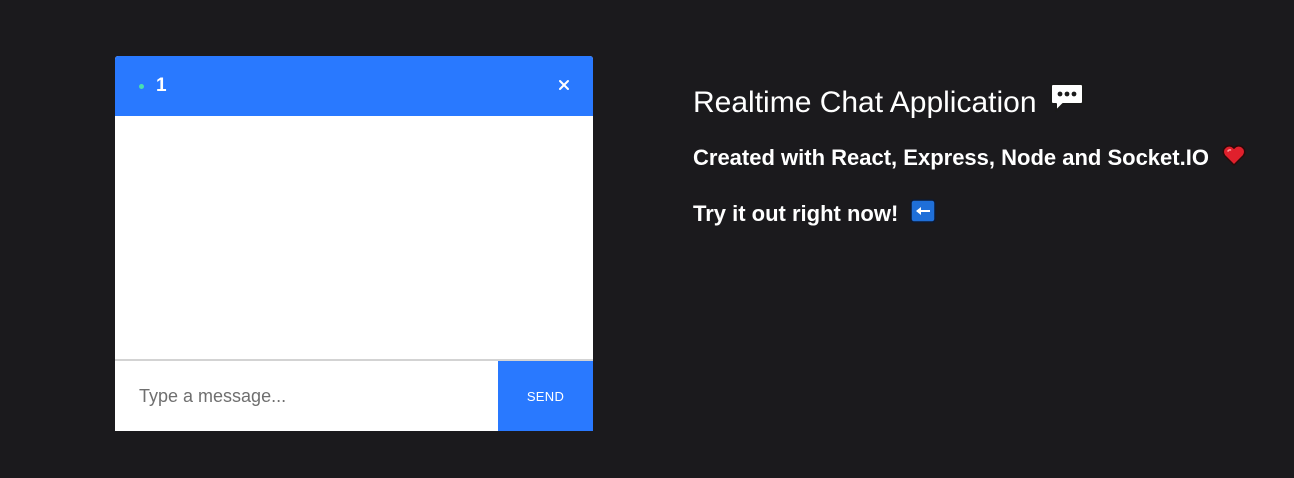  Describe the element at coordinates (970, 214) in the screenshot. I see `try-it-line: Try it out right now!` at that location.